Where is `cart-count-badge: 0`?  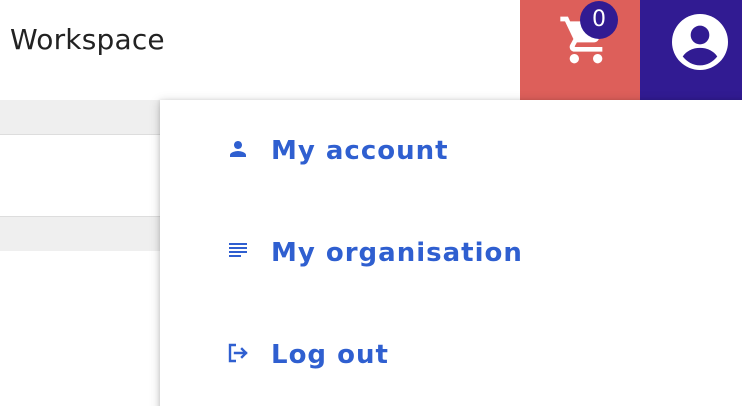
cart-count-badge: 0 is located at coordinates (599, 20).